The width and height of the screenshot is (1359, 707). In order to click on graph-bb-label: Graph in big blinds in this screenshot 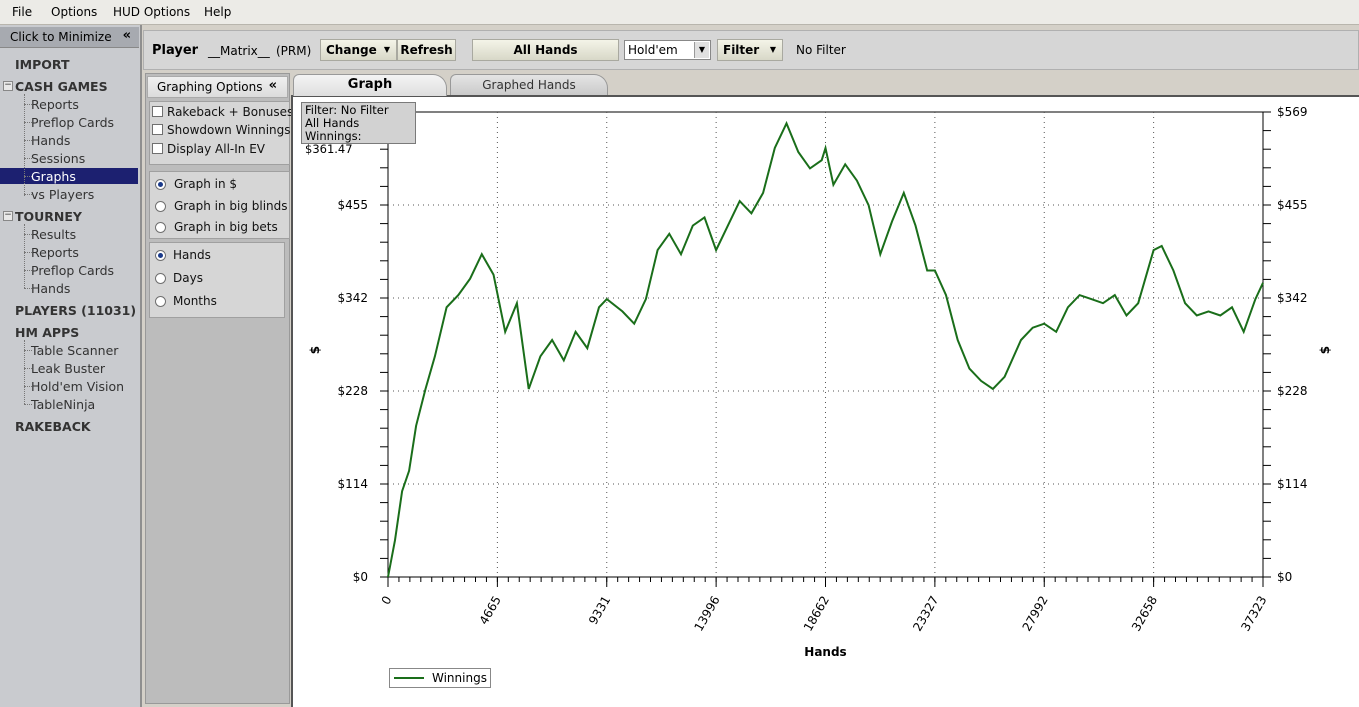, I will do `click(231, 206)`.